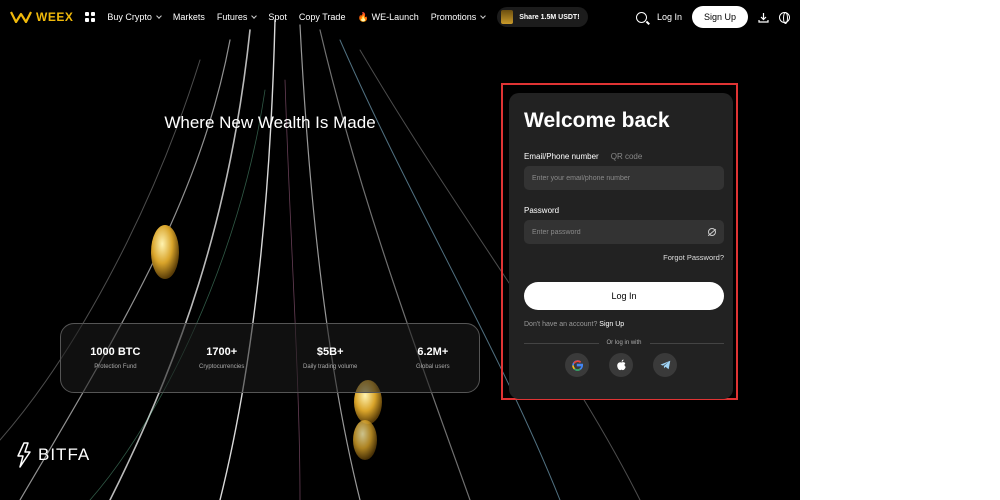 This screenshot has width=1000, height=500. What do you see at coordinates (433, 352) in the screenshot?
I see `stat-value: 6.2M+` at bounding box center [433, 352].